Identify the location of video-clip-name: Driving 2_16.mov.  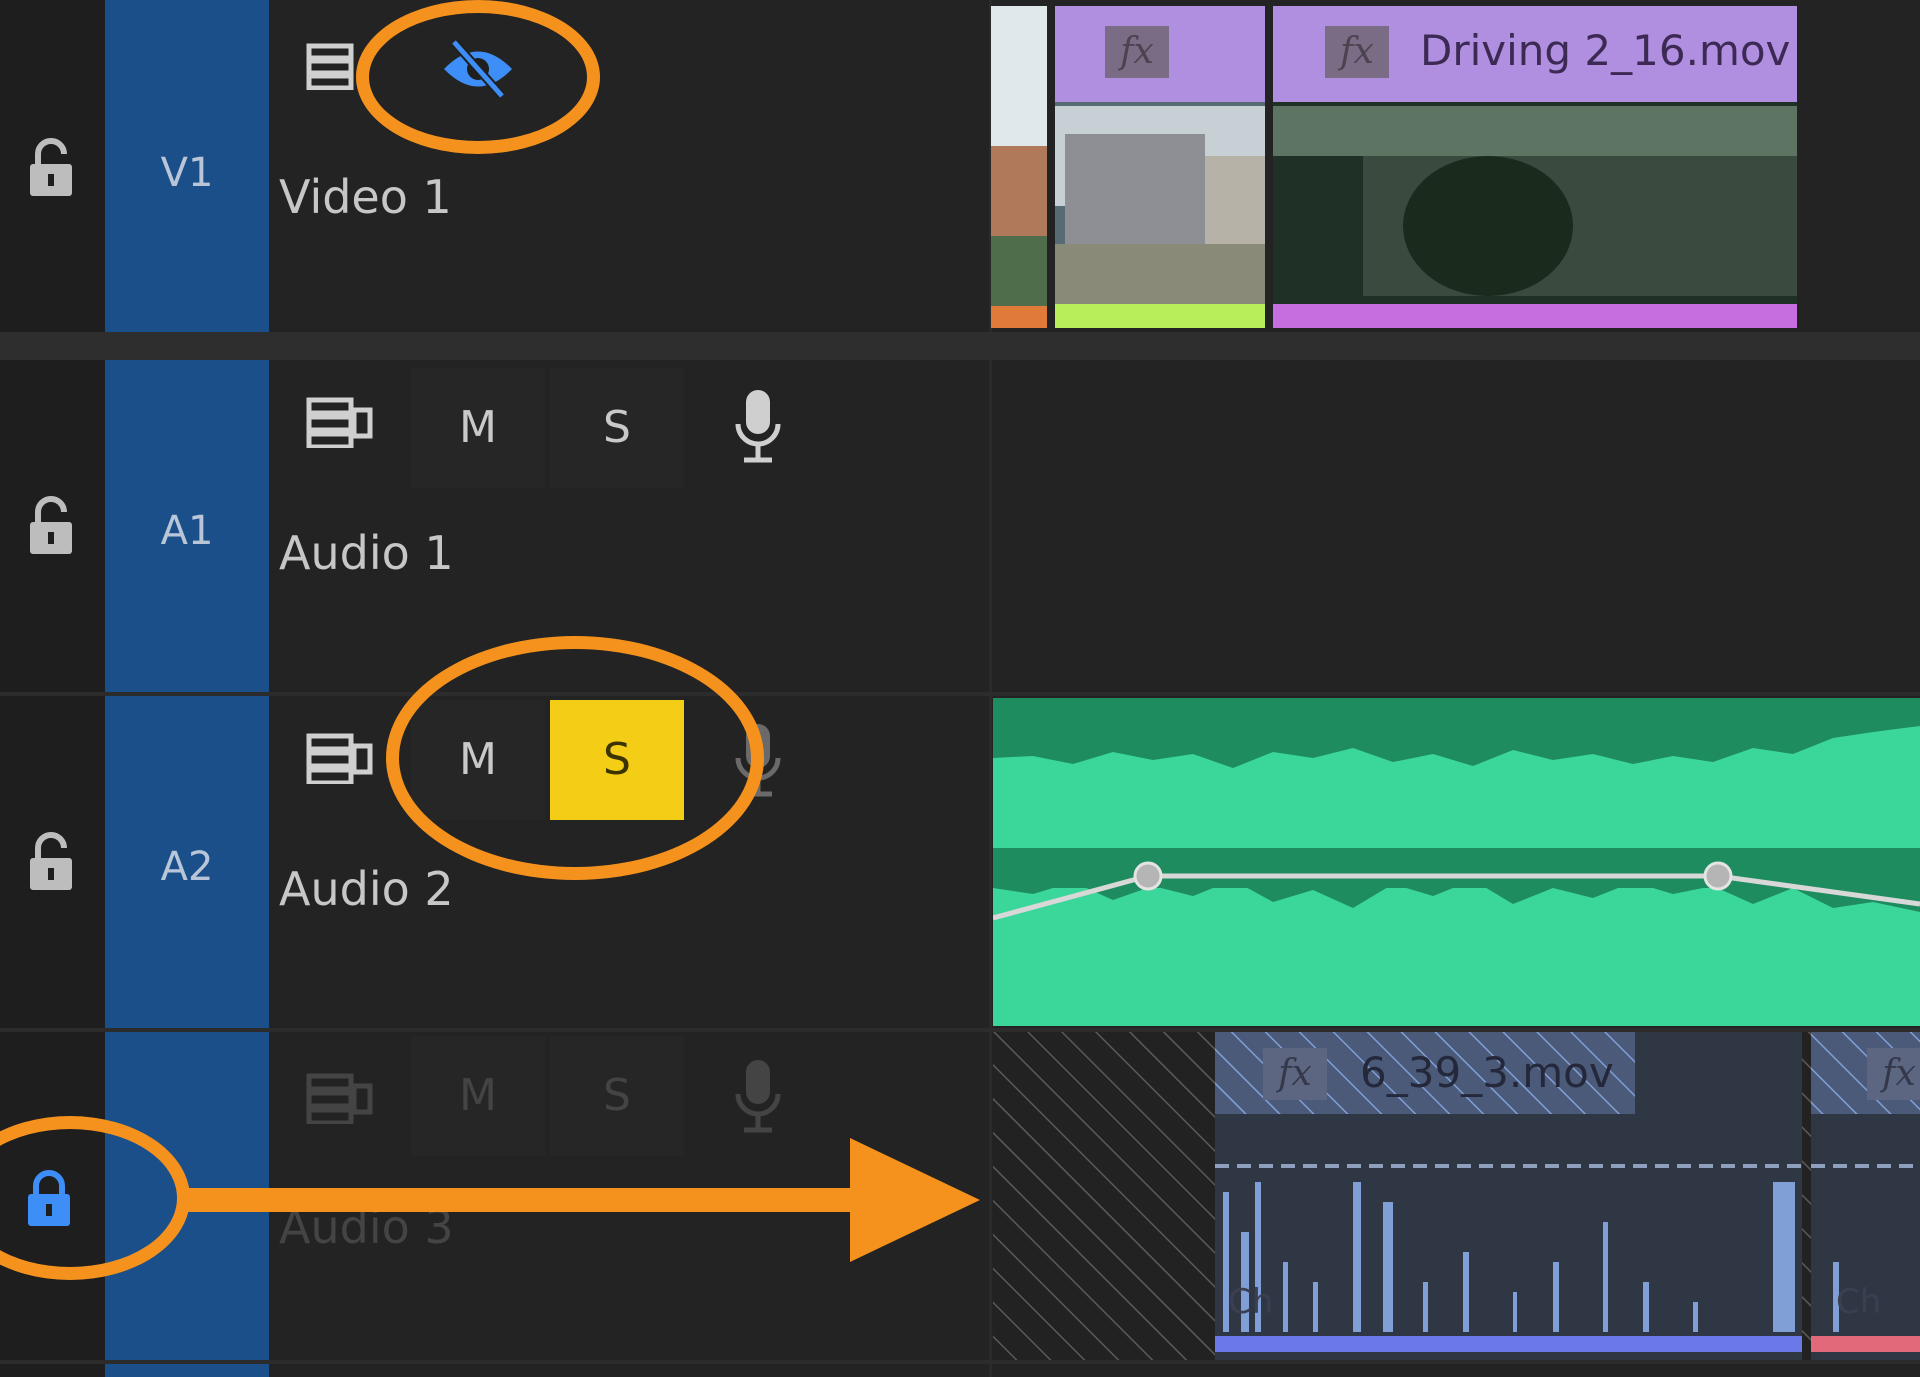
(1605, 50).